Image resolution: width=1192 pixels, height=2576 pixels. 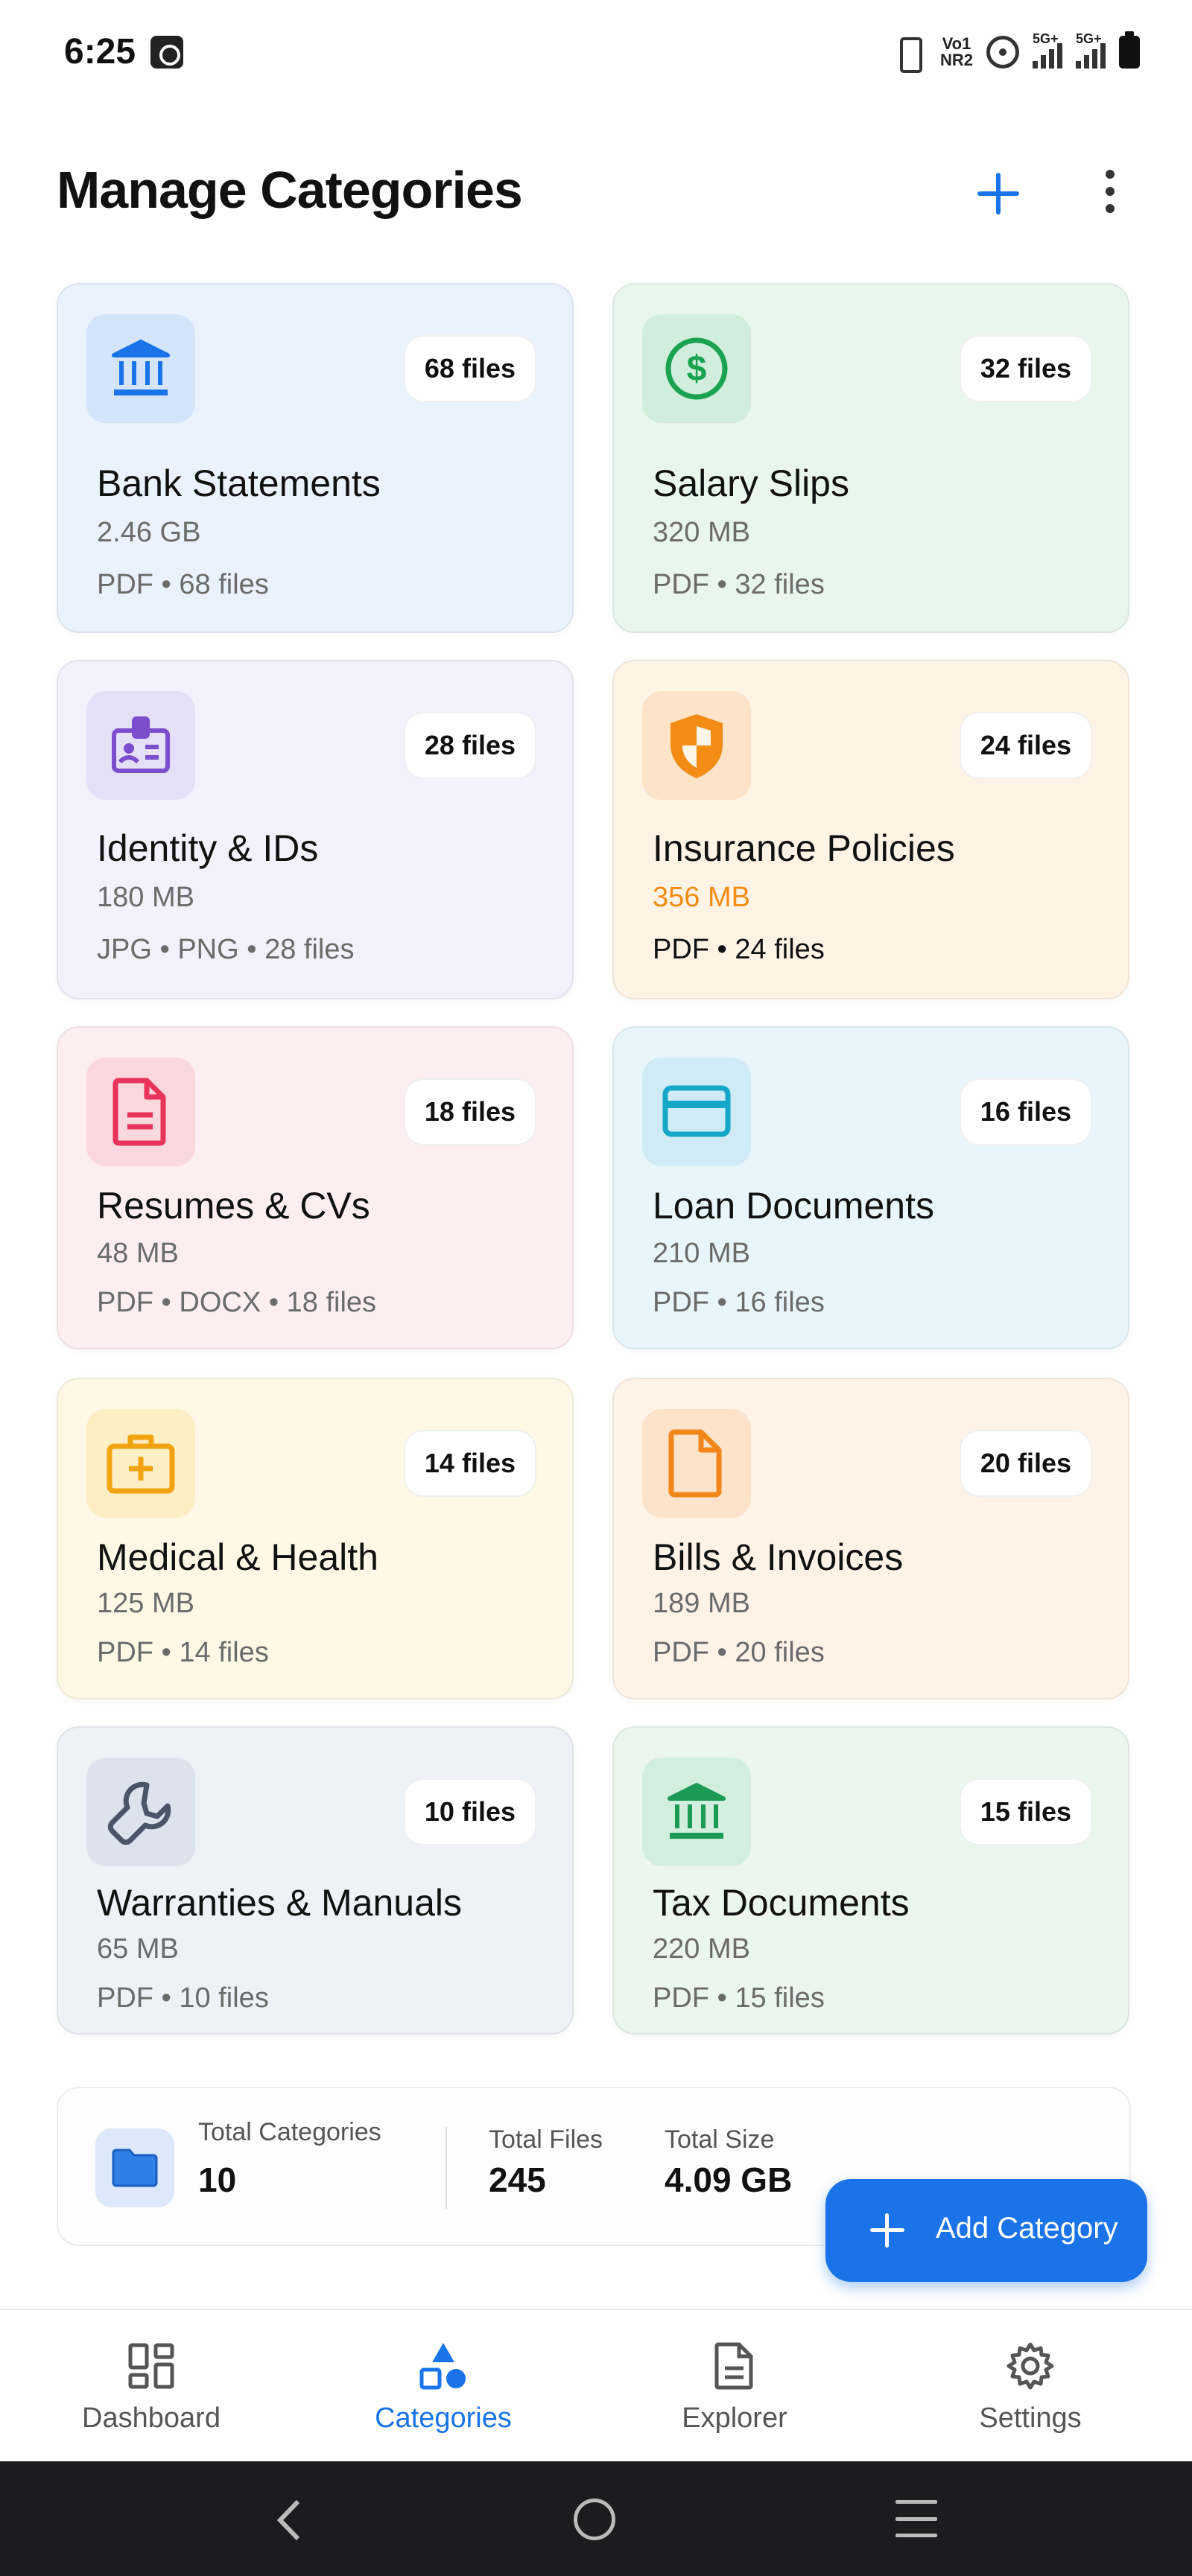 What do you see at coordinates (208, 848) in the screenshot?
I see `category-name: Identity & IDs` at bounding box center [208, 848].